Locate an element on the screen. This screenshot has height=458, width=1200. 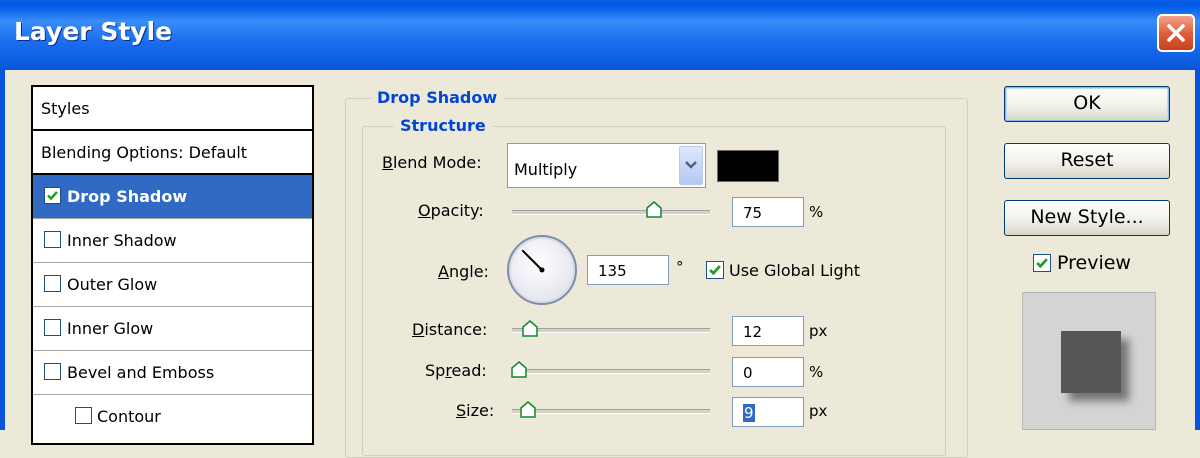
spread-value: 0 is located at coordinates (748, 373).